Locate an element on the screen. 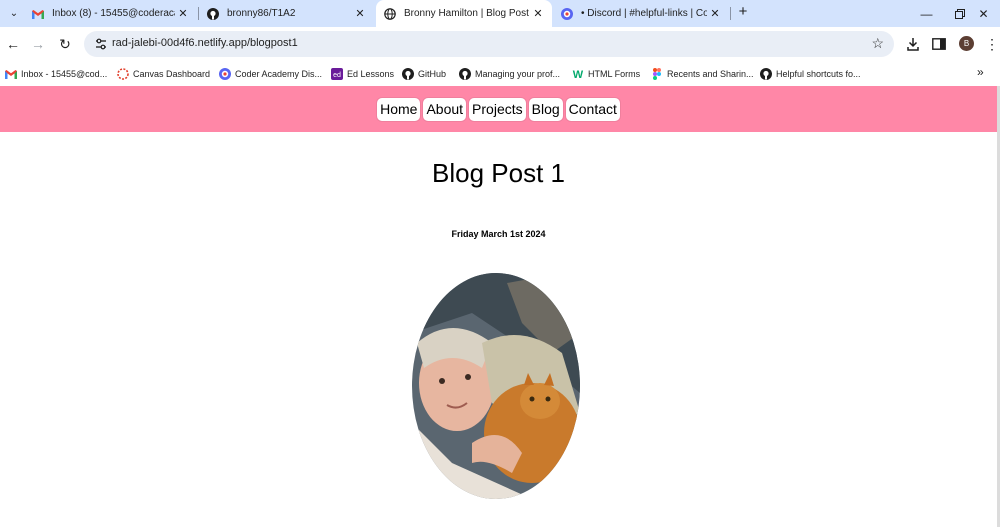 This screenshot has width=1000, height=527. chevron-double-right-icon: » is located at coordinates (980, 72).